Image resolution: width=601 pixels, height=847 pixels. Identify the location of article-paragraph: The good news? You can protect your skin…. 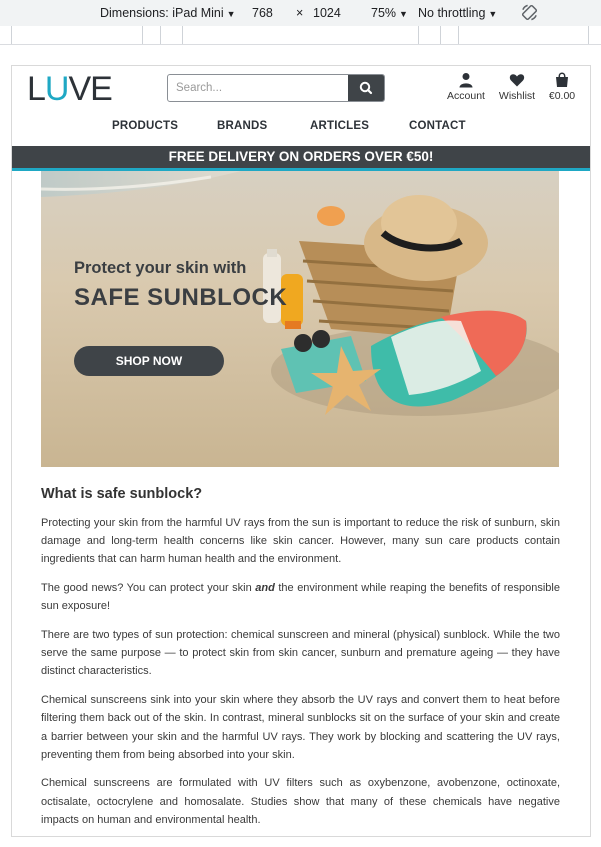
(300, 597).